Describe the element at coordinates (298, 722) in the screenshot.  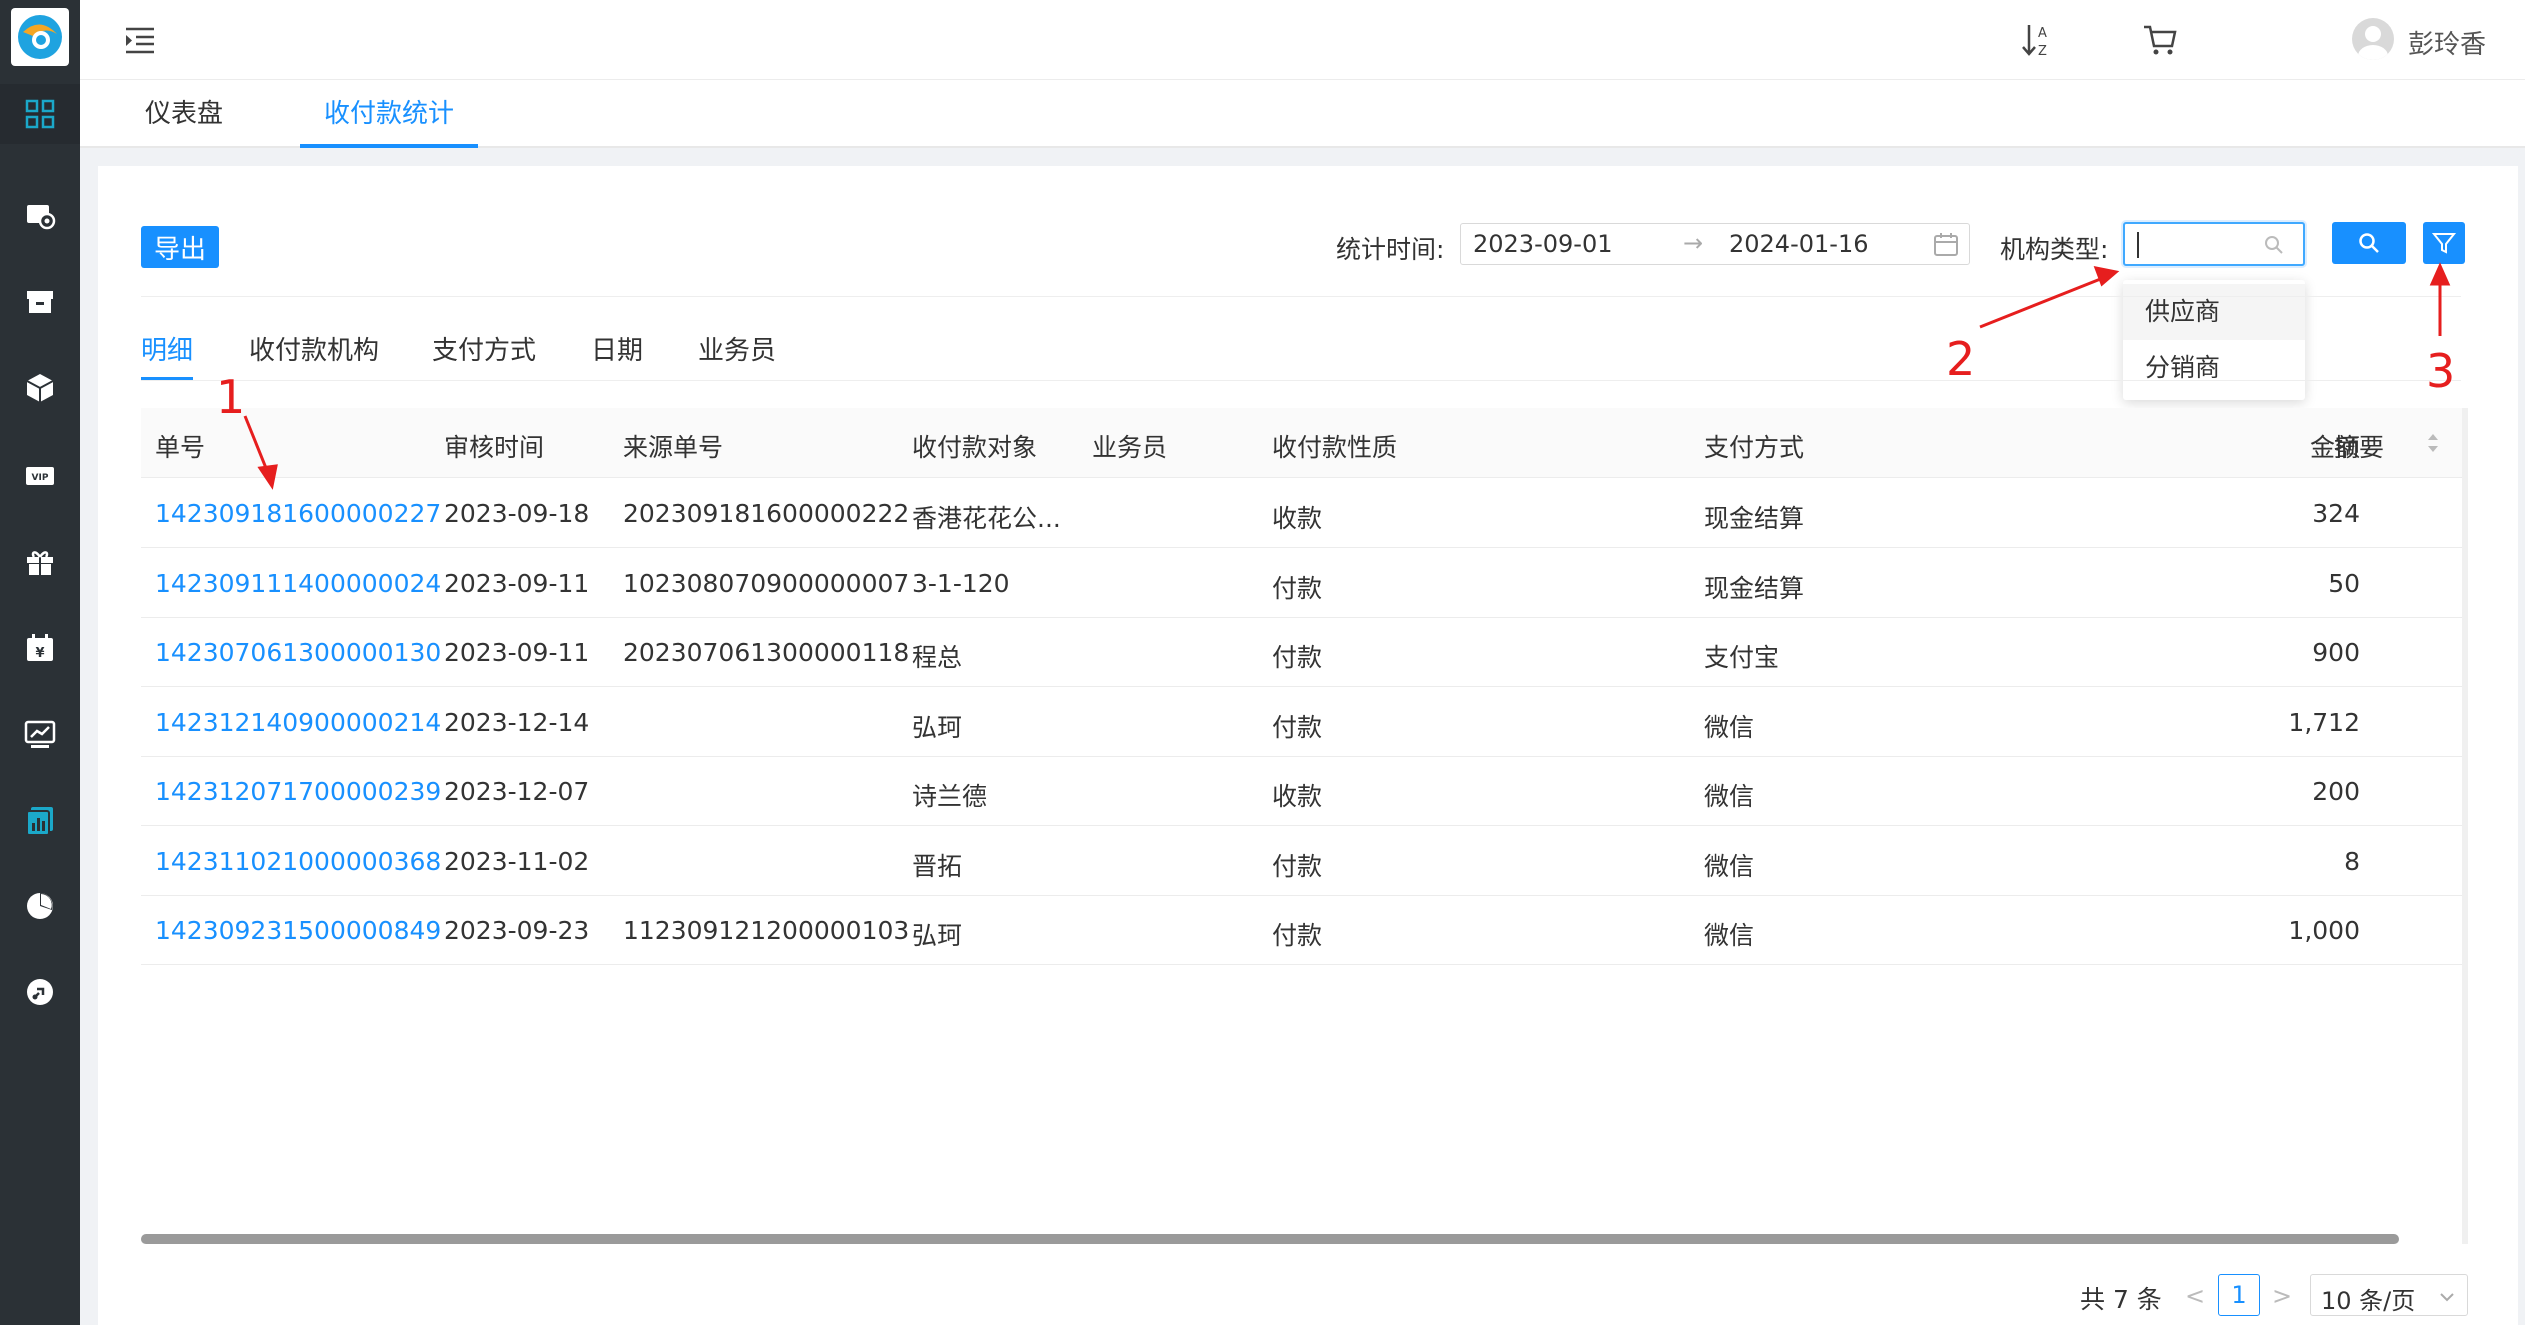
I see `cell-no: 142312140900000214` at that location.